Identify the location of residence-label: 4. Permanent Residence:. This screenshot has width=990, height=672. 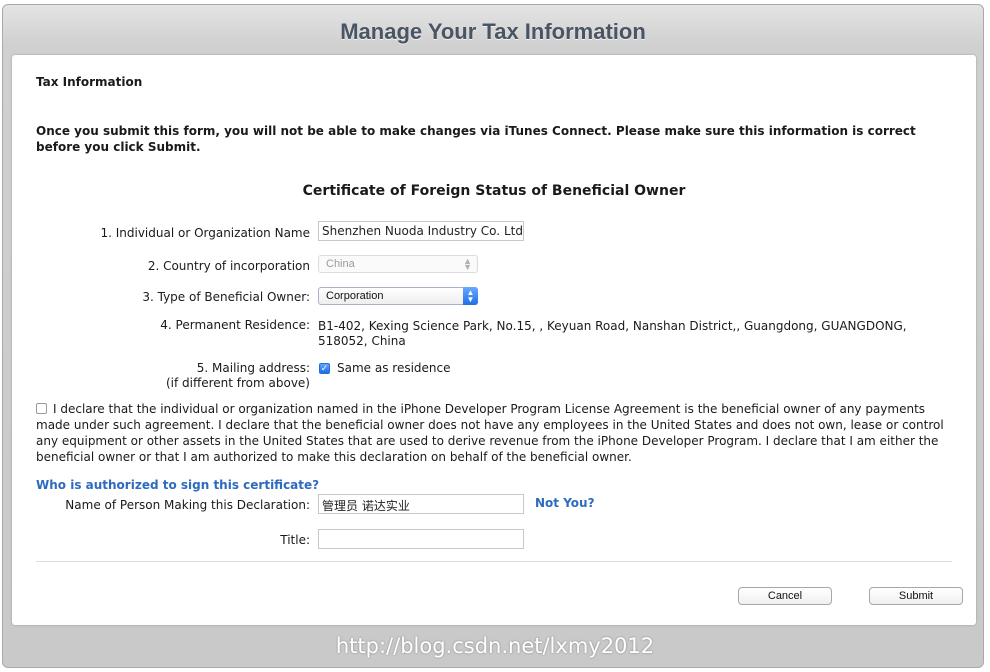
(235, 325).